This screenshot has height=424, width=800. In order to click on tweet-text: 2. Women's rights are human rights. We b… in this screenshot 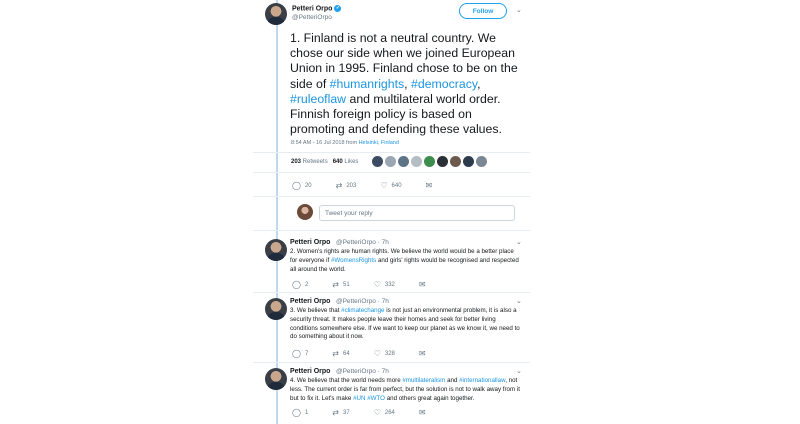, I will do `click(404, 260)`.